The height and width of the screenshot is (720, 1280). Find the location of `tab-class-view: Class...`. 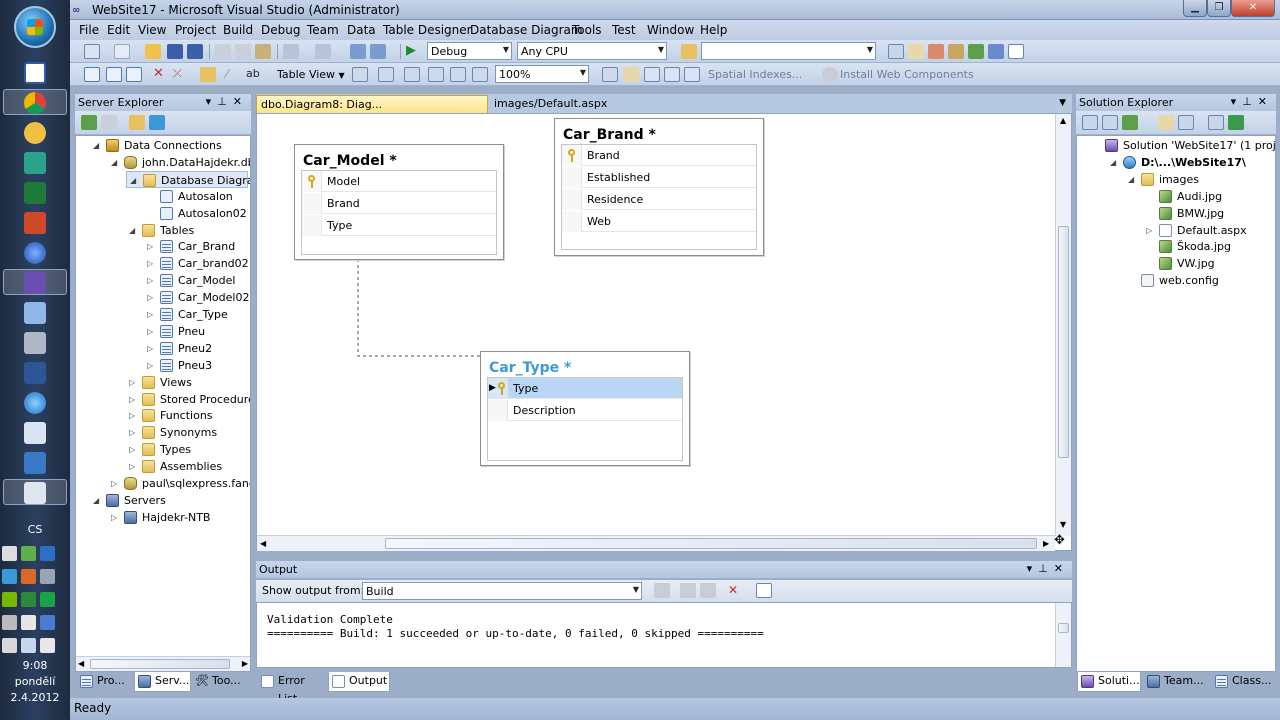

tab-class-view: Class... is located at coordinates (1244, 682).